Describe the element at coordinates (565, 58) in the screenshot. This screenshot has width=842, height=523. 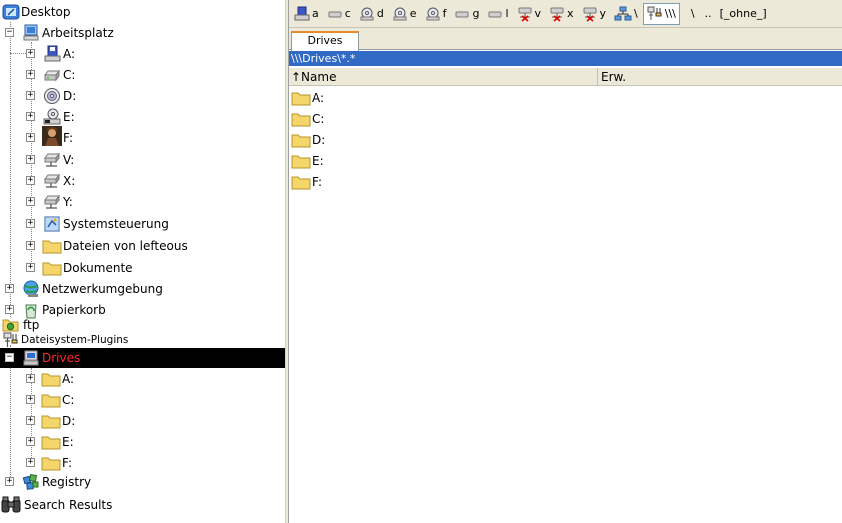
I see `current-path: \\\Drives\*.*` at that location.